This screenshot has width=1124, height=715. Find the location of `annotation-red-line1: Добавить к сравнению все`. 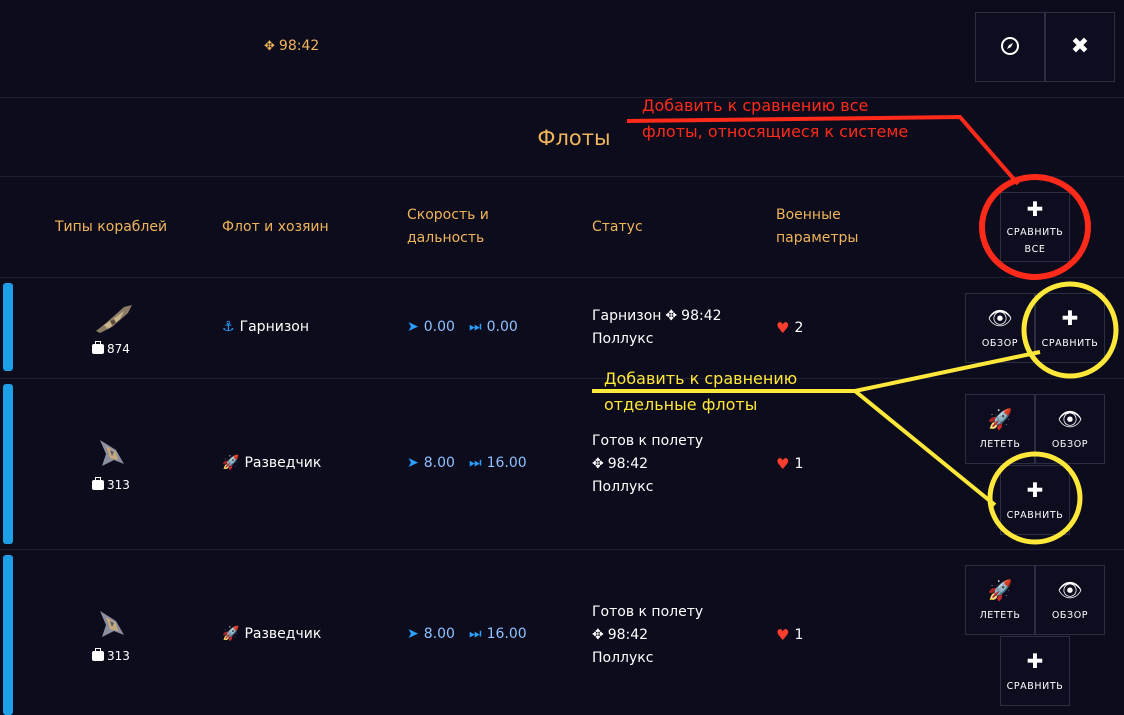

annotation-red-line1: Добавить к сравнению все is located at coordinates (755, 105).